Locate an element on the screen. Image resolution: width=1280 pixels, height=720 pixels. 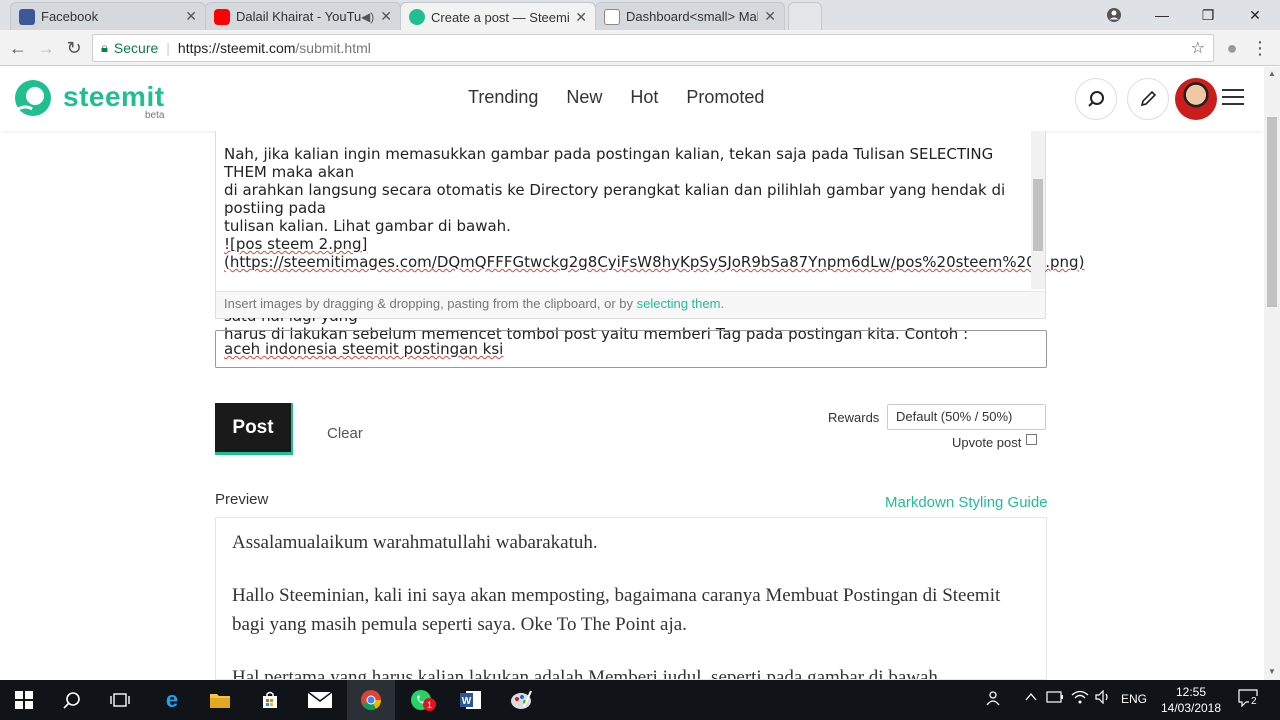
word-icon: W is located at coordinates (471, 700).